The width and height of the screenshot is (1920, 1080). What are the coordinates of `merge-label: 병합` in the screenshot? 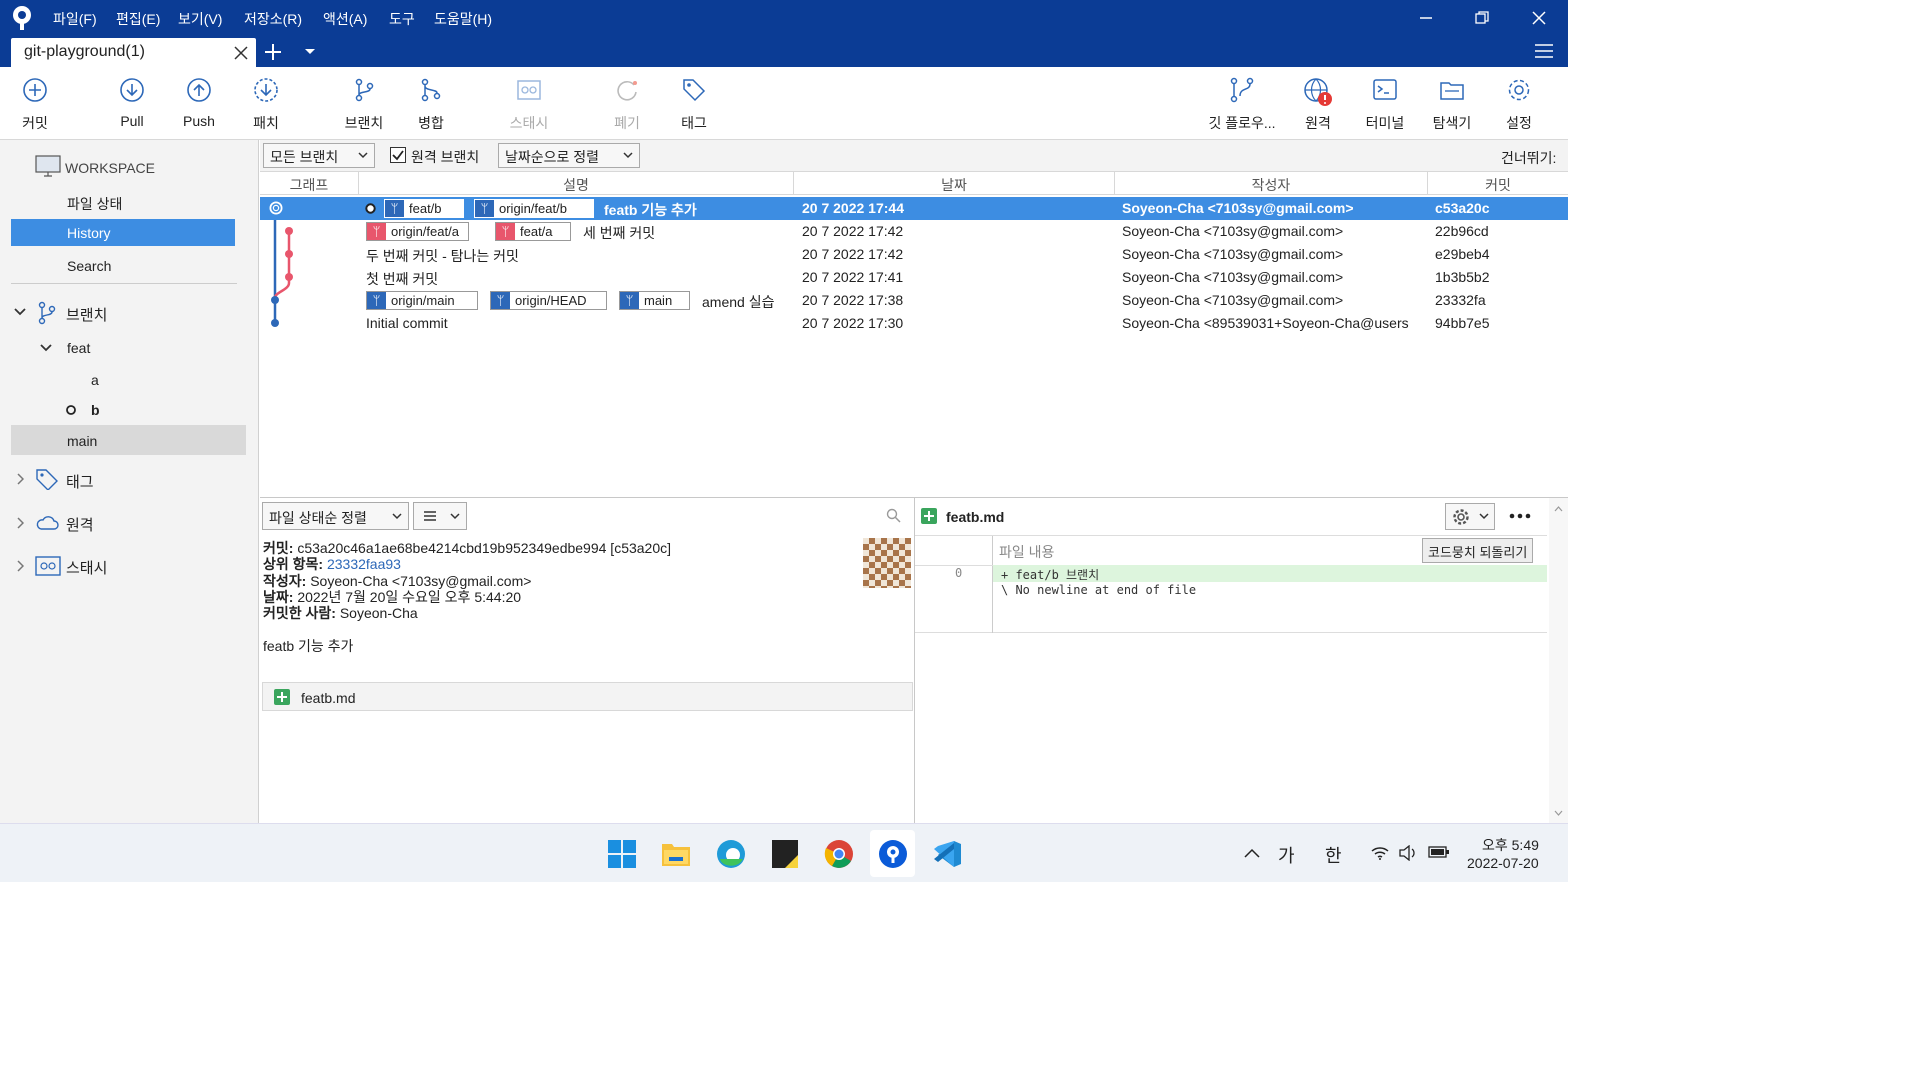 It's located at (431, 123).